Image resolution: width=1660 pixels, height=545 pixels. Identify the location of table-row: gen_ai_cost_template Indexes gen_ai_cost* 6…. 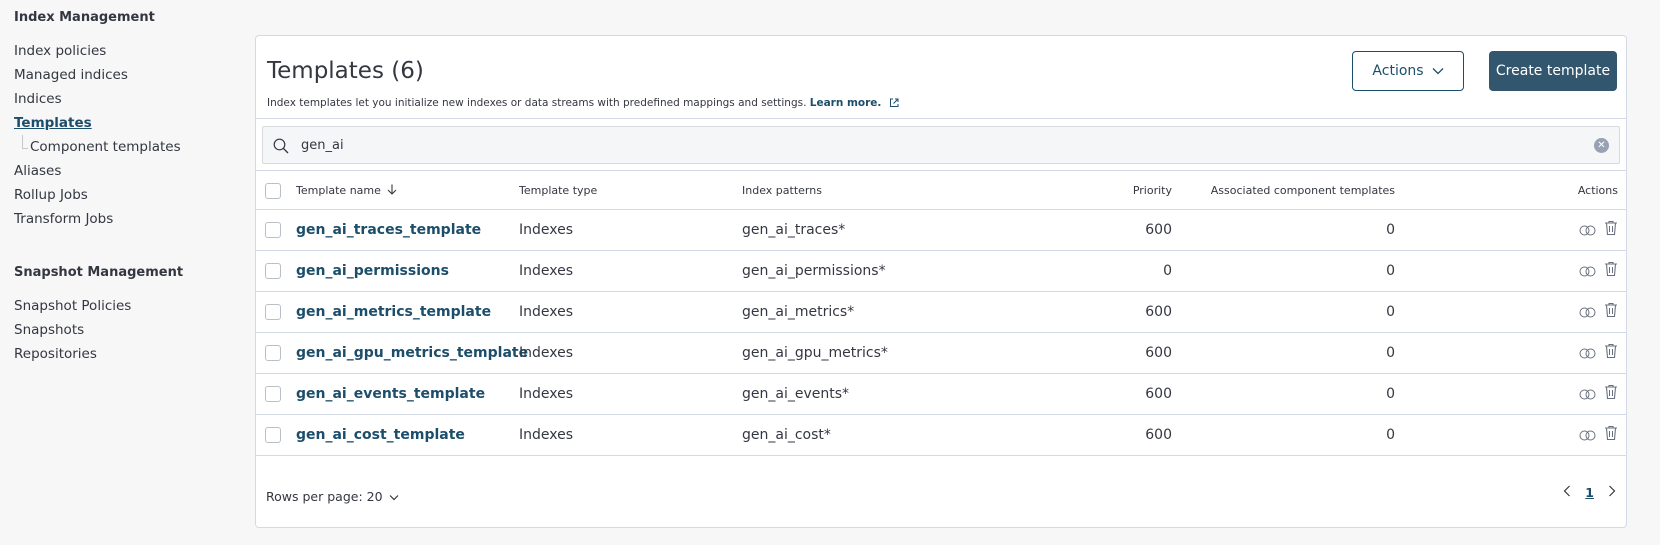
(941, 435).